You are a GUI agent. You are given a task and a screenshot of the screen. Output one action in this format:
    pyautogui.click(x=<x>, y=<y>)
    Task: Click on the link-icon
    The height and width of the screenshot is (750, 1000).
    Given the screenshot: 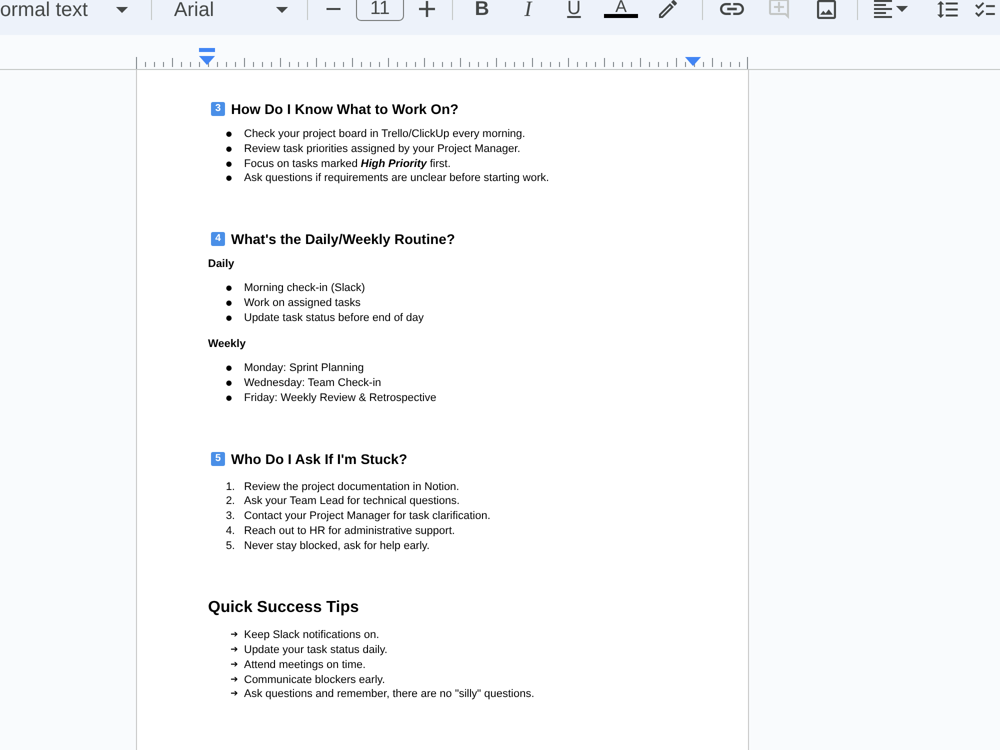 What is the action you would take?
    pyautogui.click(x=732, y=9)
    